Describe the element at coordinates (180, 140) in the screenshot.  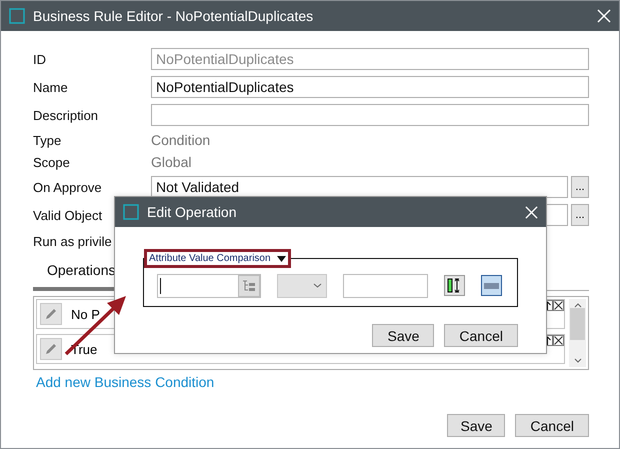
I see `field-value: Condition` at that location.